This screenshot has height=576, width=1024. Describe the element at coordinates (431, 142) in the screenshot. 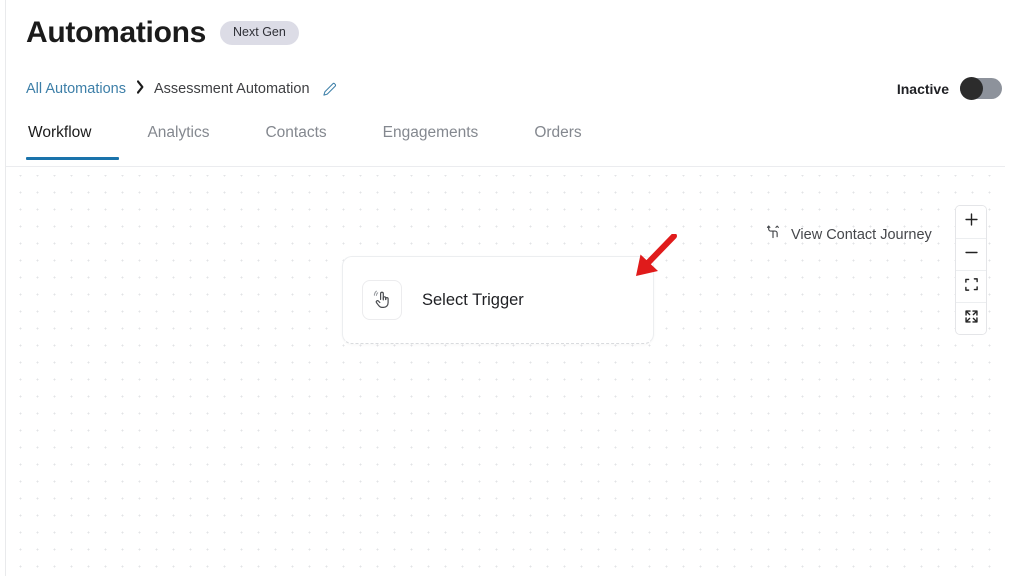

I see `tab-engagements: Engagements` at that location.